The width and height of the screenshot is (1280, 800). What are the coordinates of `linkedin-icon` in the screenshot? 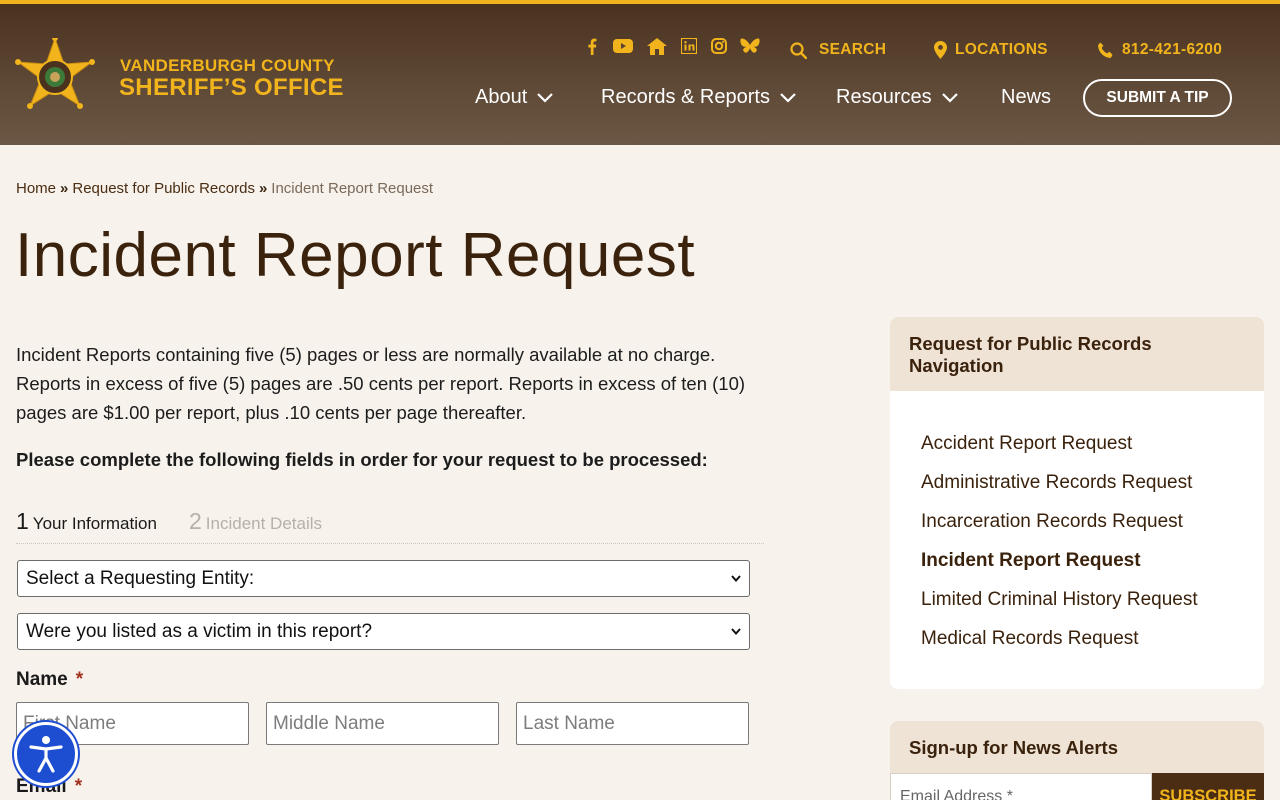 It's located at (689, 46).